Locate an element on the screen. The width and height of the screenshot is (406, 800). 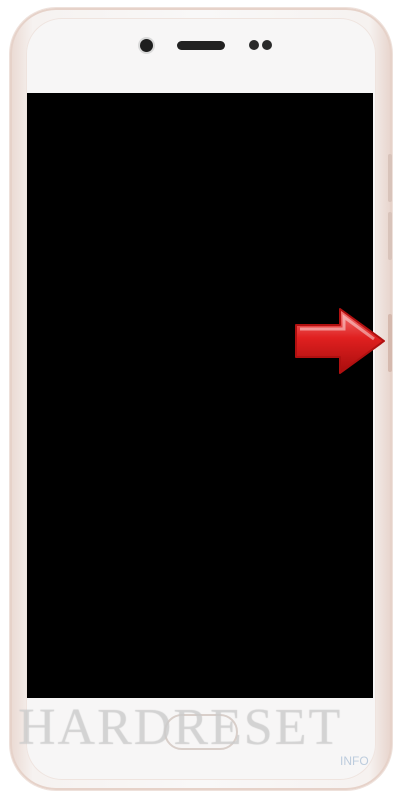
volume-up-button is located at coordinates (390, 178).